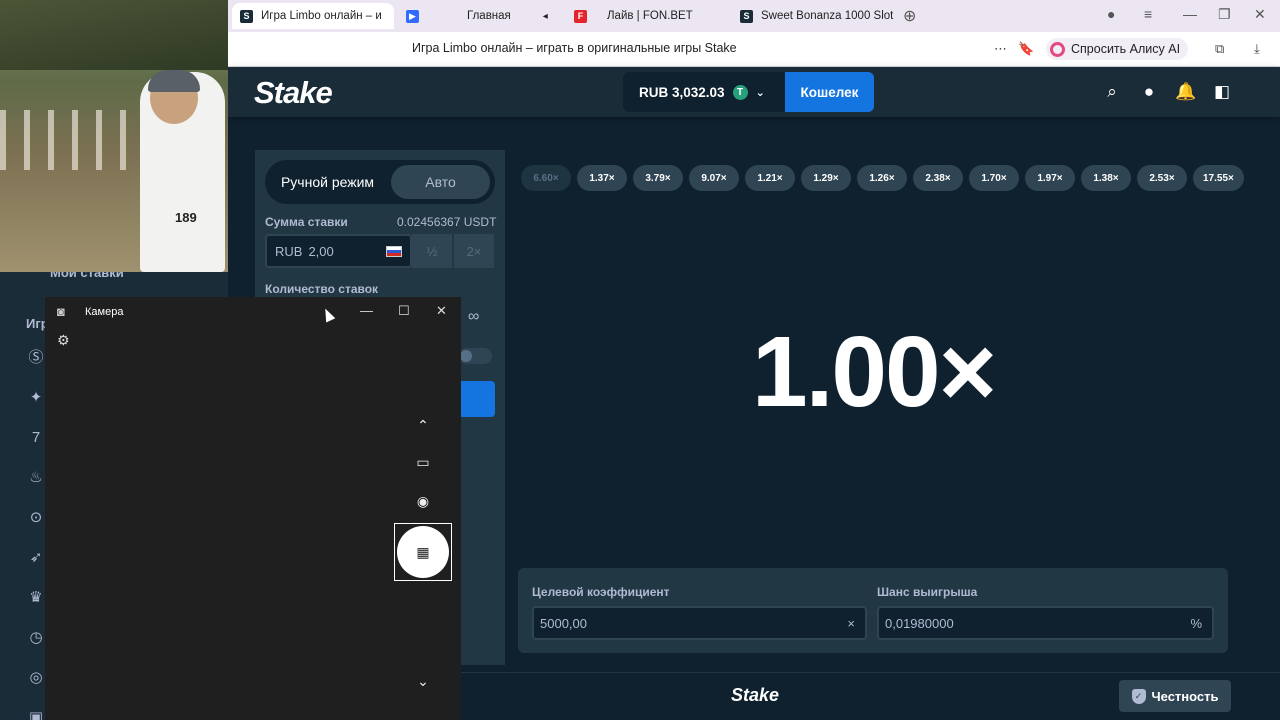  Describe the element at coordinates (829, 92) in the screenshot. I see `wallet-button: Кошелек` at that location.